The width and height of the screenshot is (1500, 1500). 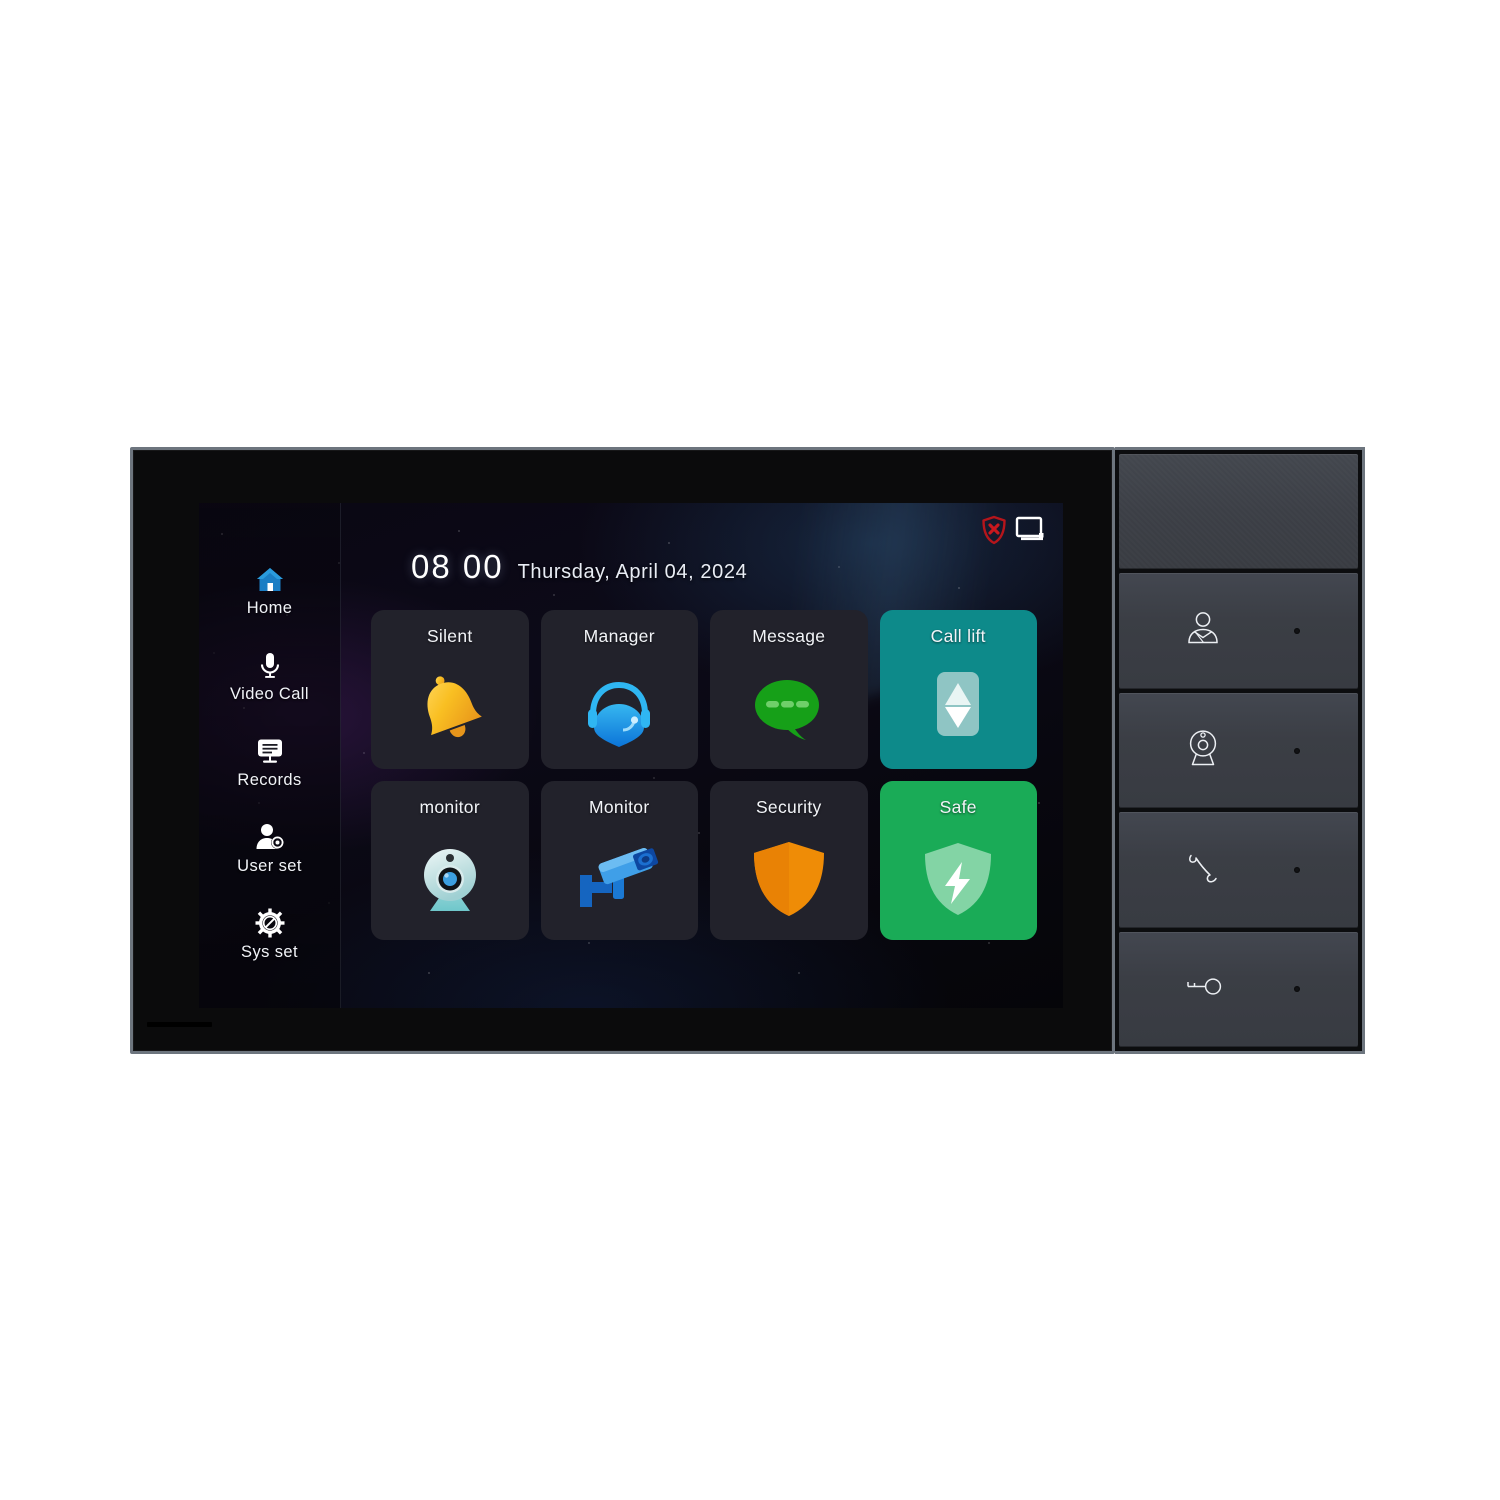 I want to click on sidebar-item-label: Home, so click(x=269, y=607).